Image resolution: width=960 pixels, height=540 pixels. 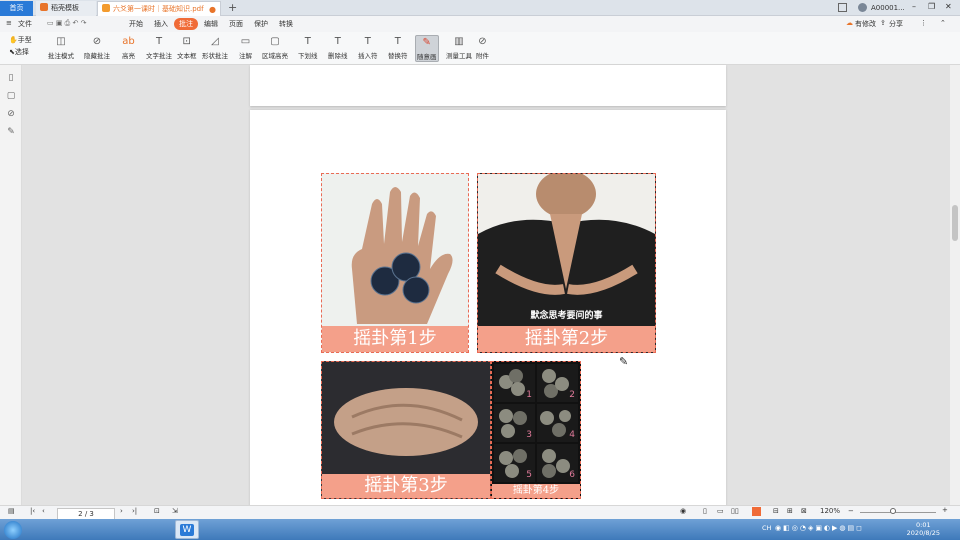 What do you see at coordinates (66, 23) in the screenshot?
I see `quick-access-icons: ▭ ▣ ⎙ ↶ ↷` at bounding box center [66, 23].